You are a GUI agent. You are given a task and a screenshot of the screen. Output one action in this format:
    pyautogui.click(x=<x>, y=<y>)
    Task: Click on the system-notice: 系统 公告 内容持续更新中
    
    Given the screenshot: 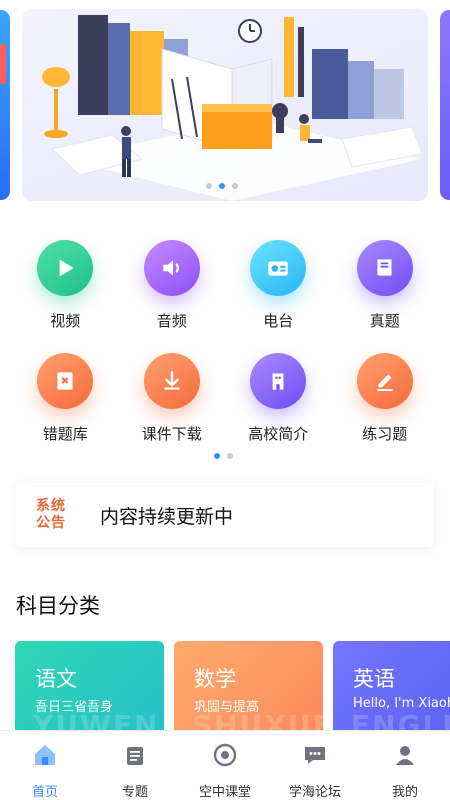 What is the action you would take?
    pyautogui.click(x=225, y=515)
    